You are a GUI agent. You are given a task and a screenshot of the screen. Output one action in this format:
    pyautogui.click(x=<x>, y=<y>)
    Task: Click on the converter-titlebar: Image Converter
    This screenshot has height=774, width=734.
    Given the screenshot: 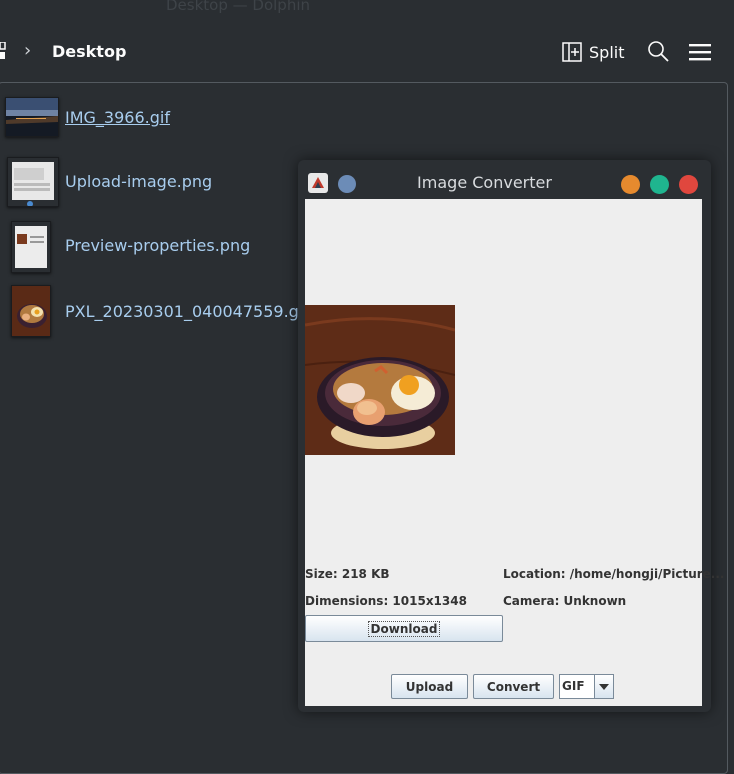 What is the action you would take?
    pyautogui.click(x=504, y=179)
    